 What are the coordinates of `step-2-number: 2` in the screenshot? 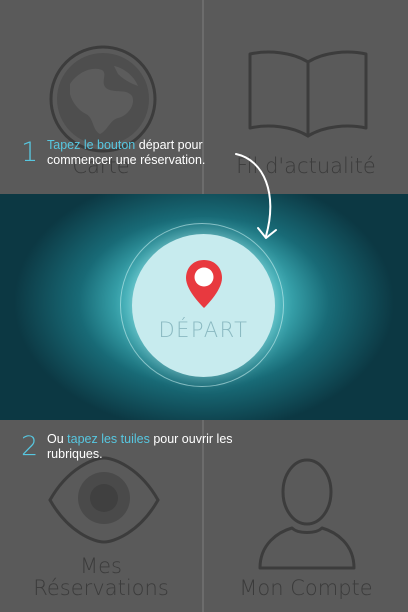 It's located at (30, 446).